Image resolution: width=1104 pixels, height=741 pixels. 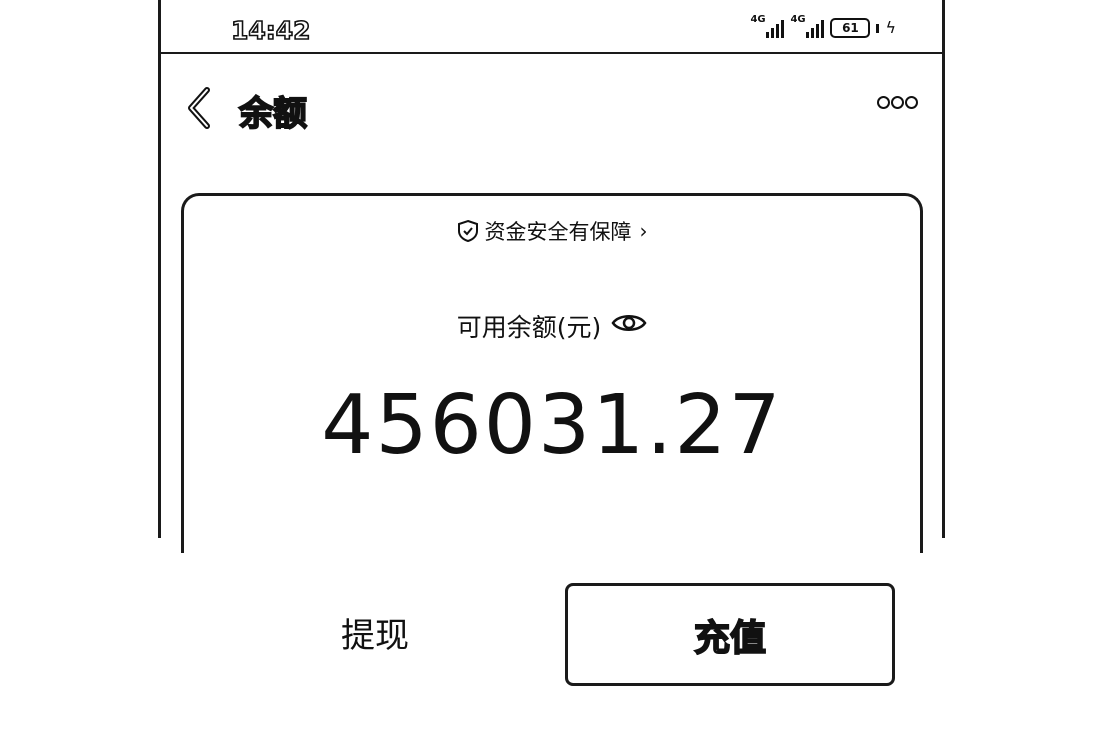 I want to click on battery-level: 61, so click(x=850, y=28).